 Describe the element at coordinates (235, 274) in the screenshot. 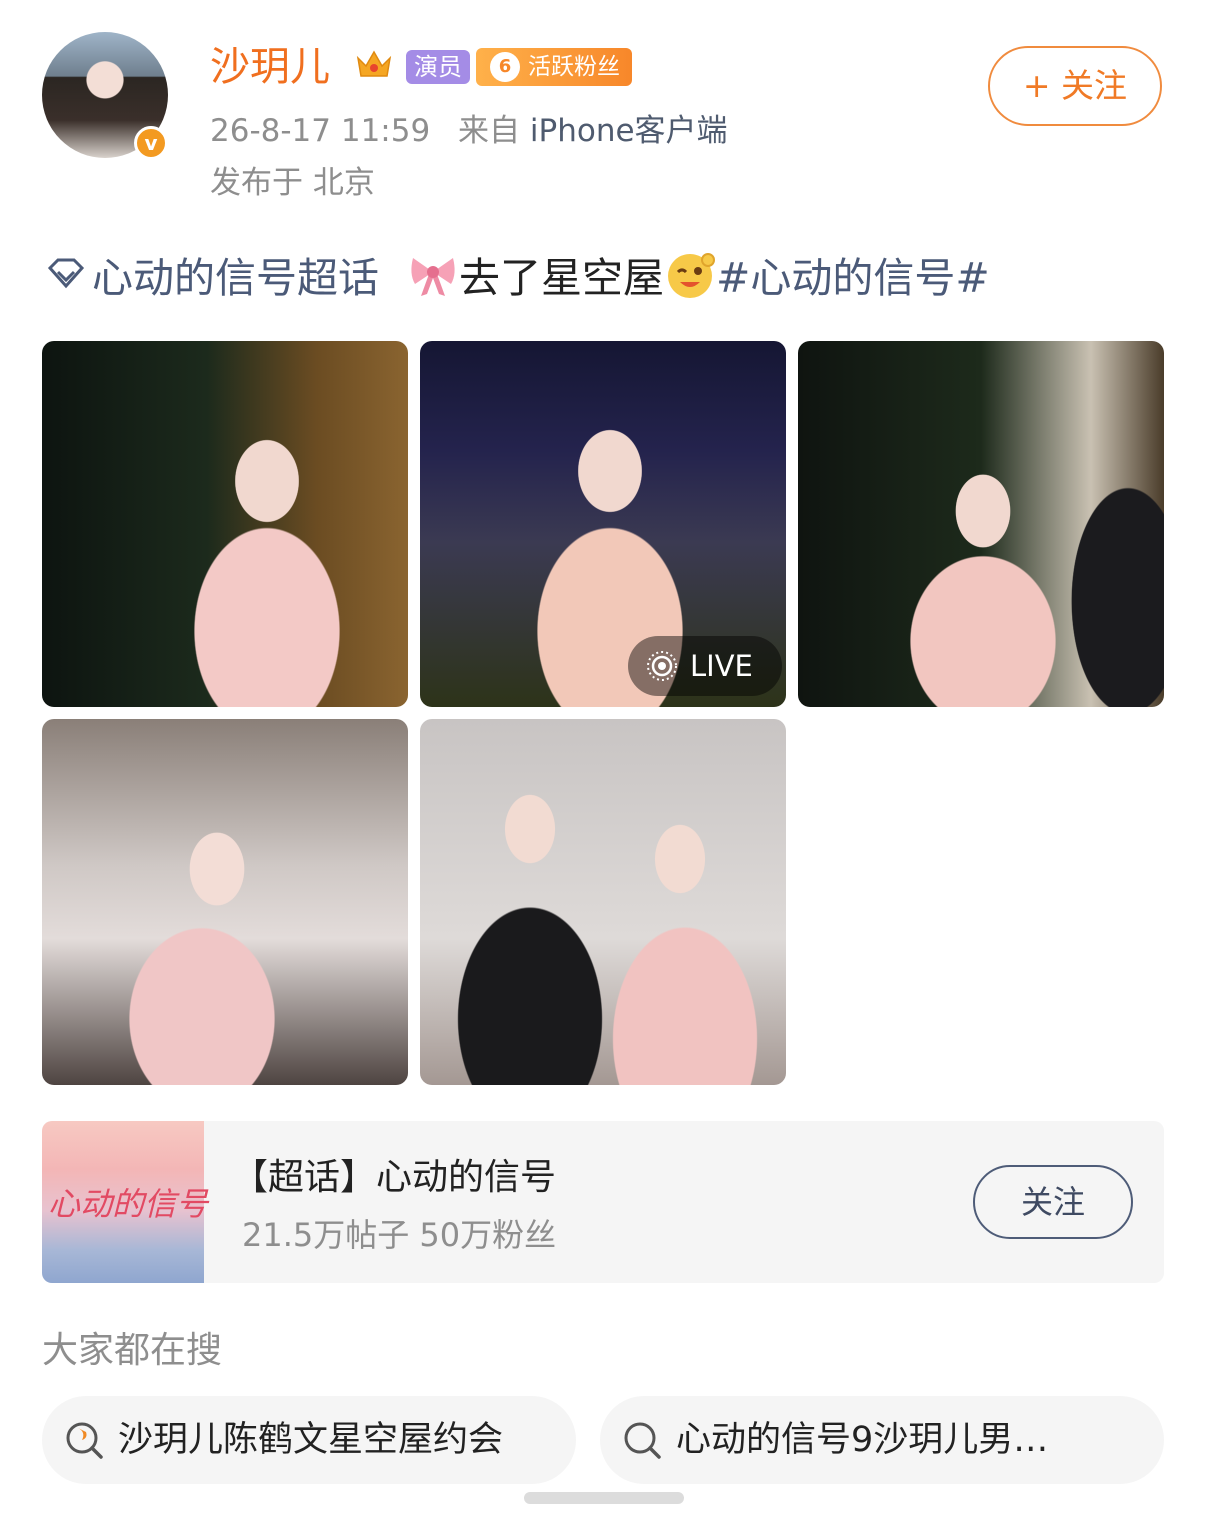

I see `super-topic-link: 心动的信号超话` at that location.